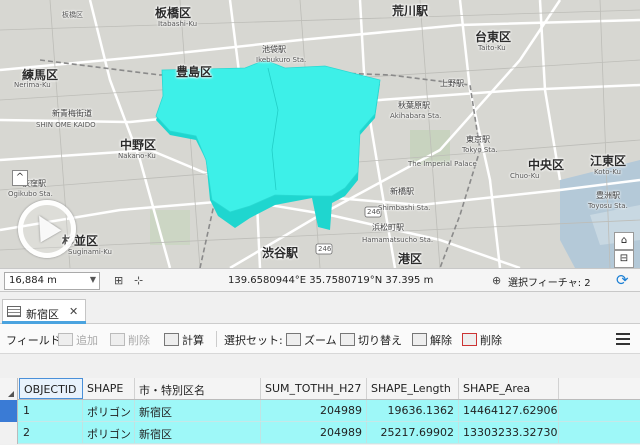 The width and height of the screenshot is (640, 445). Describe the element at coordinates (607, 172) in the screenshot. I see `map-label: Koto-Ku` at that location.